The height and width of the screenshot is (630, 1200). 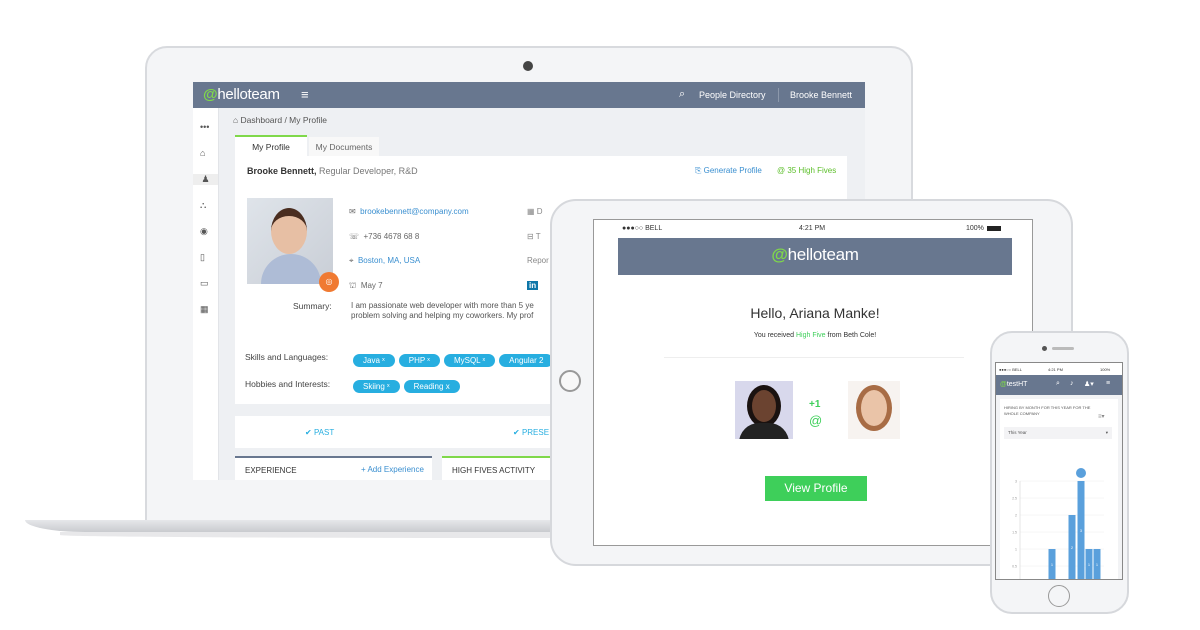 I want to click on breadcrumb: ⌂ Dashboard / My Profile, so click(x=280, y=120).